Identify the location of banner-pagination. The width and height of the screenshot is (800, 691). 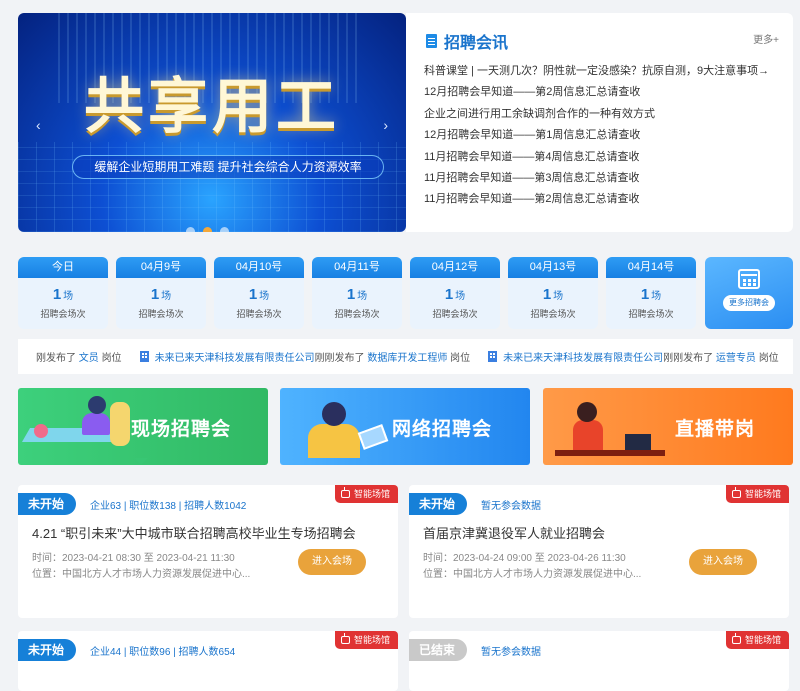
(207, 229).